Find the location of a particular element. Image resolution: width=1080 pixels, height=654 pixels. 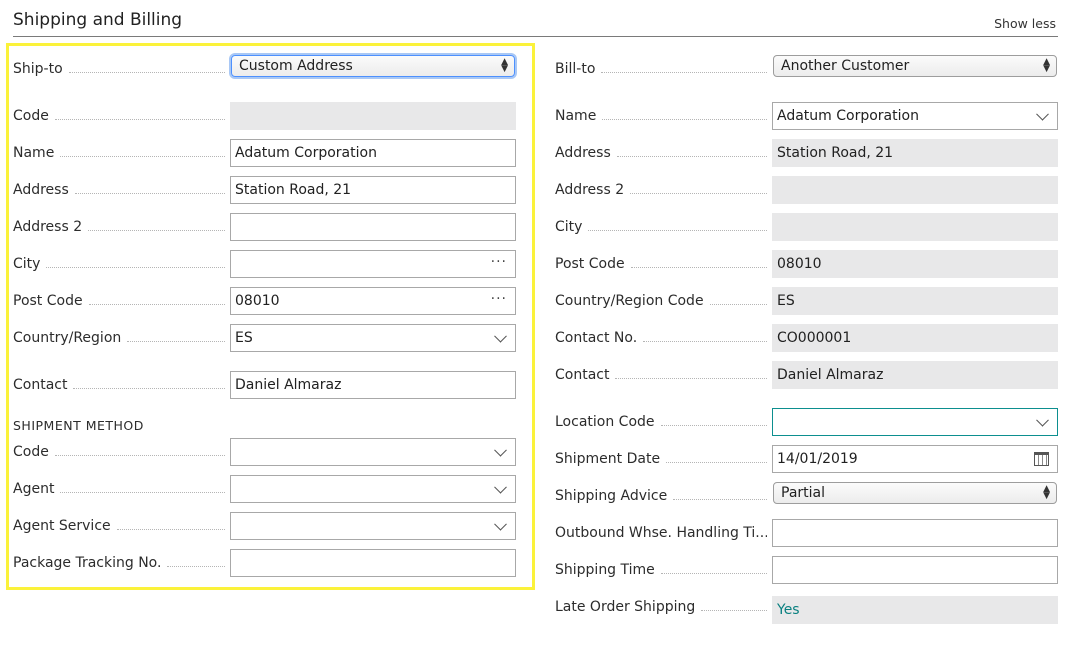

late-order-label: Late Order Shipping is located at coordinates (661, 607).